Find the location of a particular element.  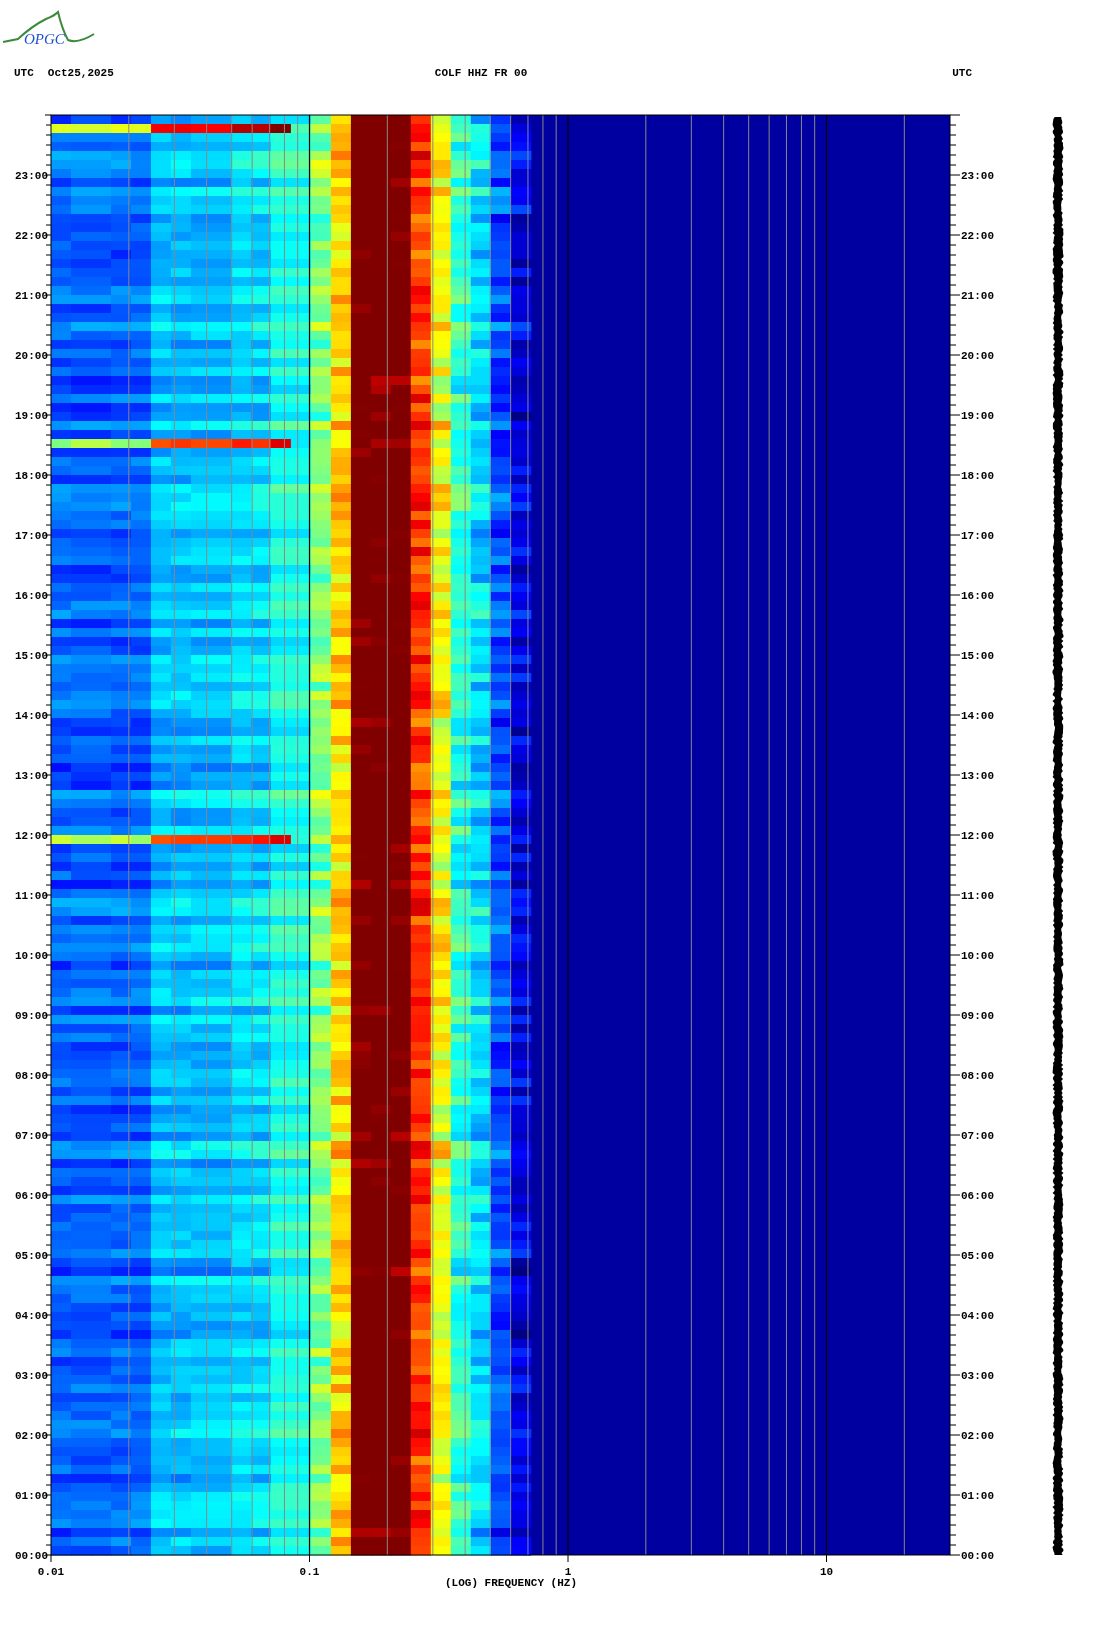

frequency-tick-label: 1 is located at coordinates (568, 1572).